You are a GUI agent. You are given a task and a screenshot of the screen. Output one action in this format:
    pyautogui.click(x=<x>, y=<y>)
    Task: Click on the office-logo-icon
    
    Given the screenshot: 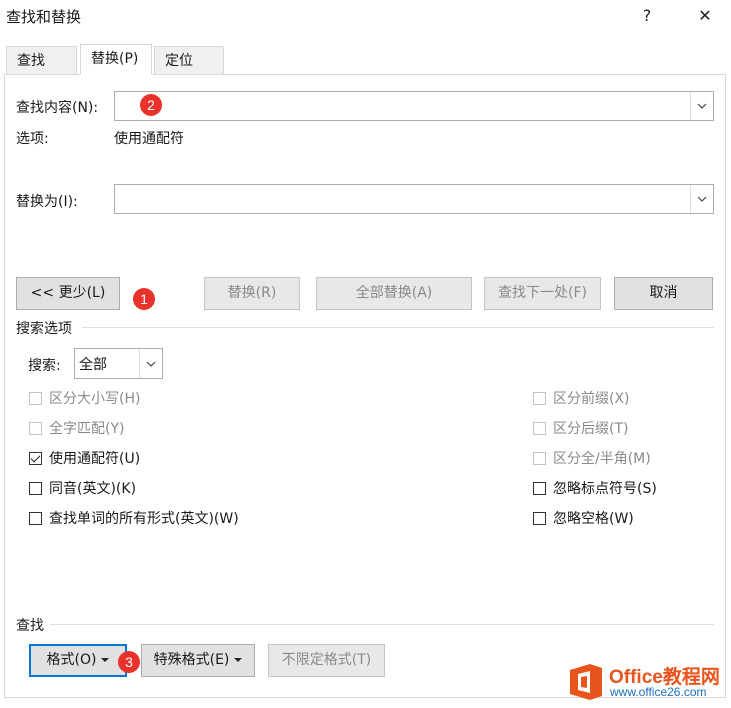 What is the action you would take?
    pyautogui.click(x=586, y=682)
    